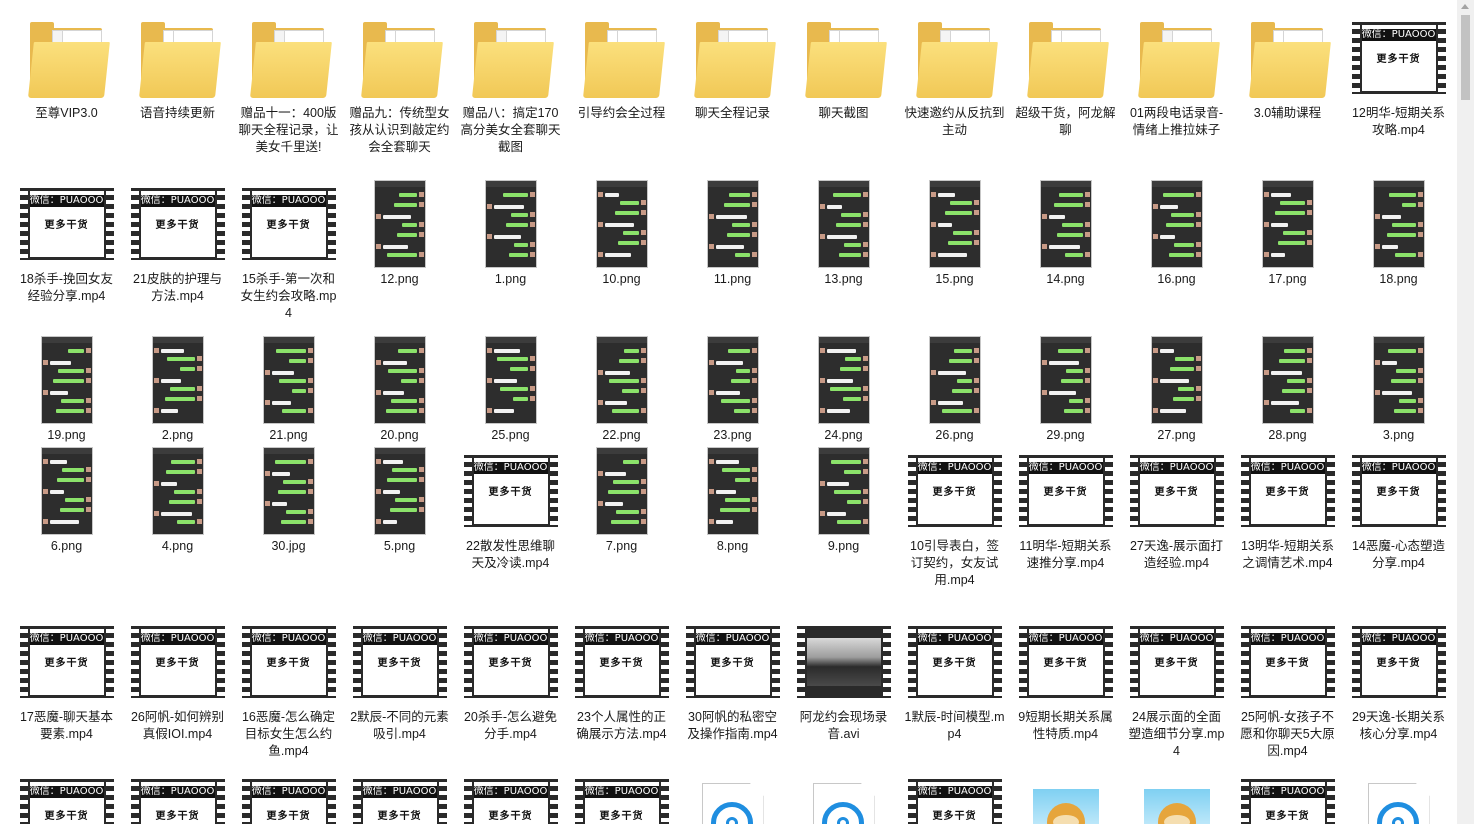  I want to click on file-item: 至尊VIP3.0, so click(66, 88).